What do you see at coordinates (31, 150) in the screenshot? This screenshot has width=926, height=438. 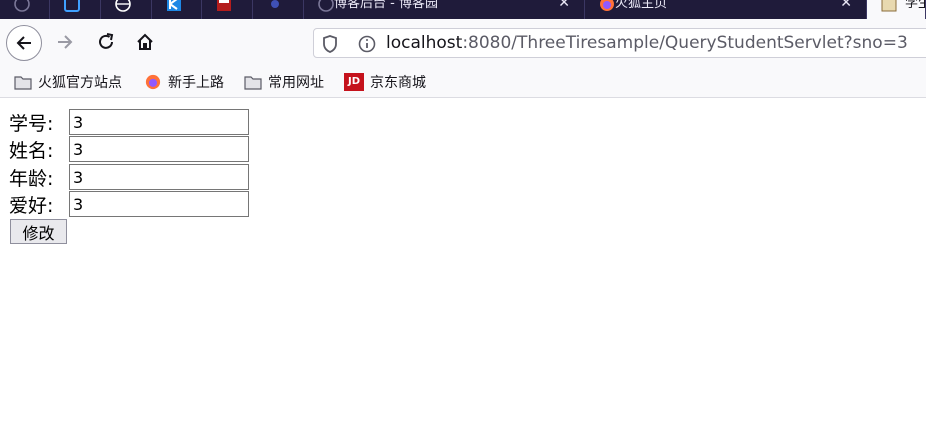 I see `field-label: 姓名:` at bounding box center [31, 150].